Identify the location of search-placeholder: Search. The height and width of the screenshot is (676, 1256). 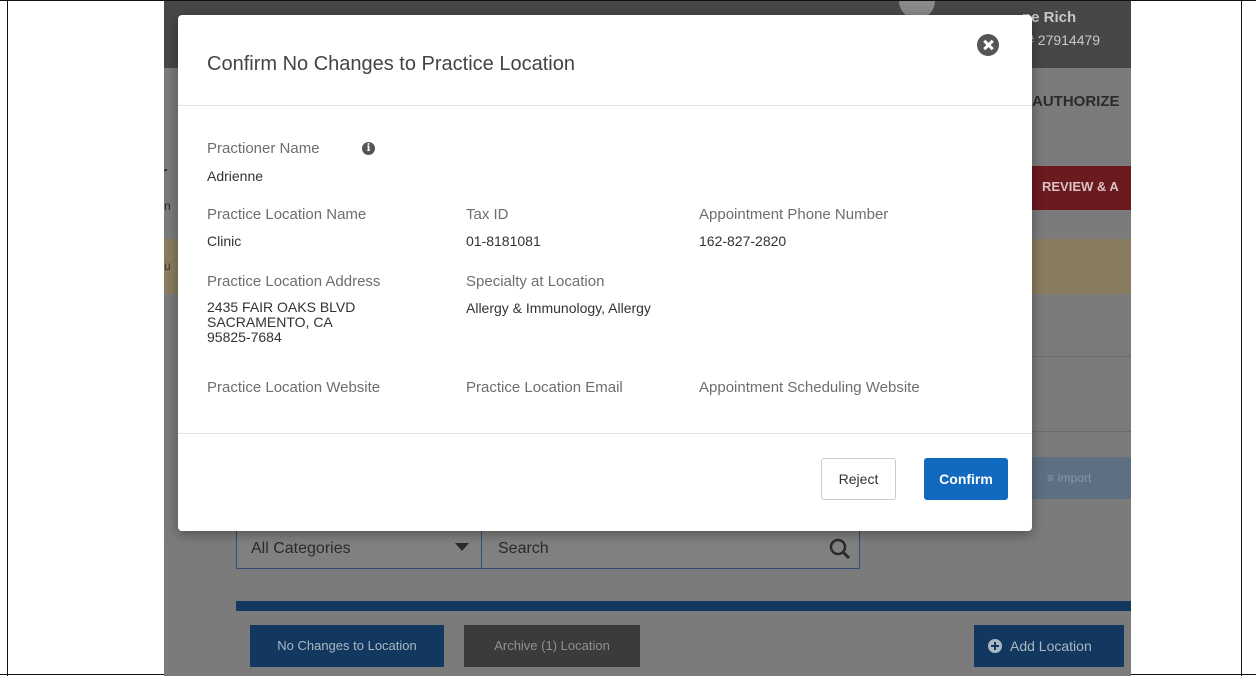
(523, 548).